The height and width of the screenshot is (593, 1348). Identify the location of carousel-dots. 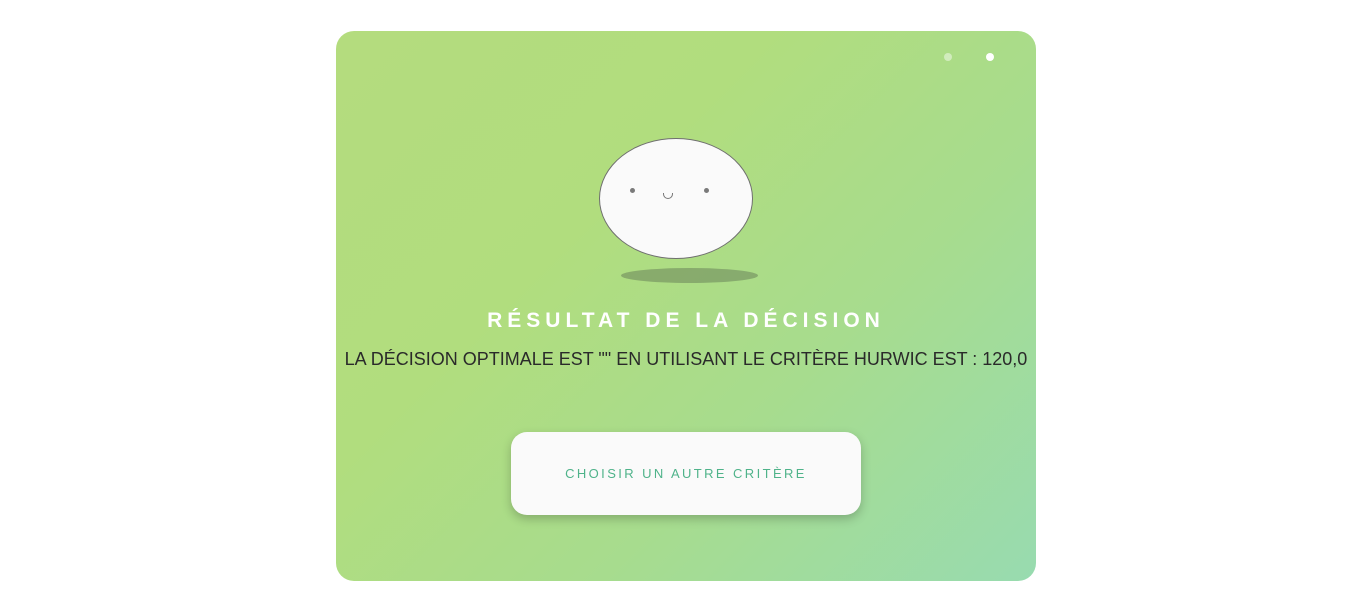
(969, 57).